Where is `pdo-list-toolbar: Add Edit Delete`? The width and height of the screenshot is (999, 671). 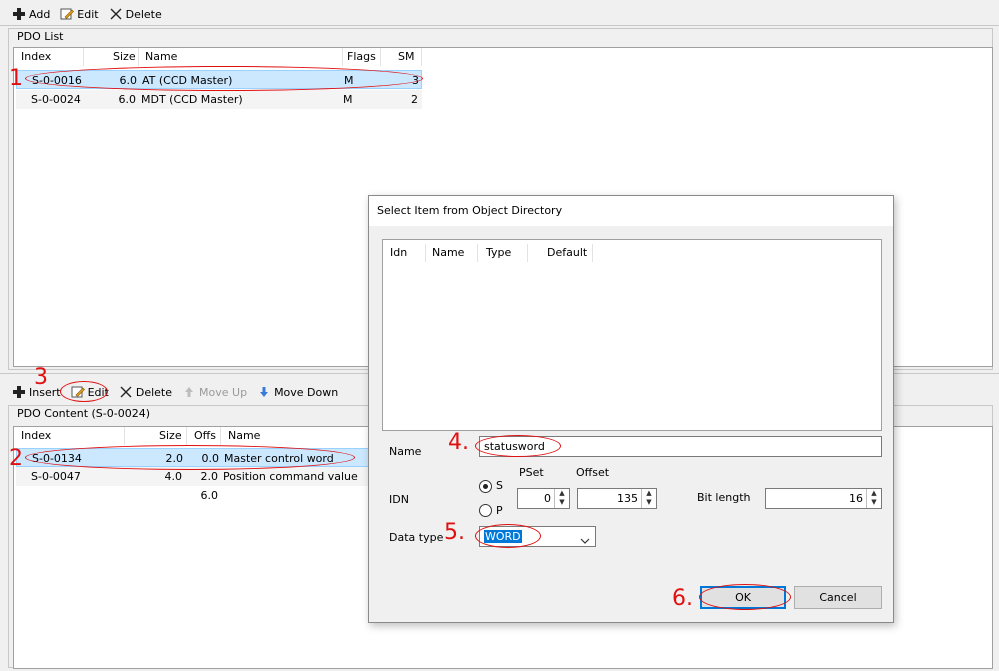
pdo-list-toolbar: Add Edit Delete is located at coordinates (499, 14).